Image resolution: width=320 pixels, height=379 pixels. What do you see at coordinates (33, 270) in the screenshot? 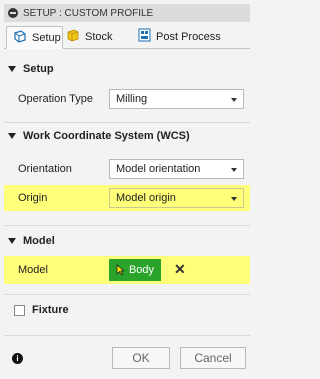
I see `model-label: Model` at bounding box center [33, 270].